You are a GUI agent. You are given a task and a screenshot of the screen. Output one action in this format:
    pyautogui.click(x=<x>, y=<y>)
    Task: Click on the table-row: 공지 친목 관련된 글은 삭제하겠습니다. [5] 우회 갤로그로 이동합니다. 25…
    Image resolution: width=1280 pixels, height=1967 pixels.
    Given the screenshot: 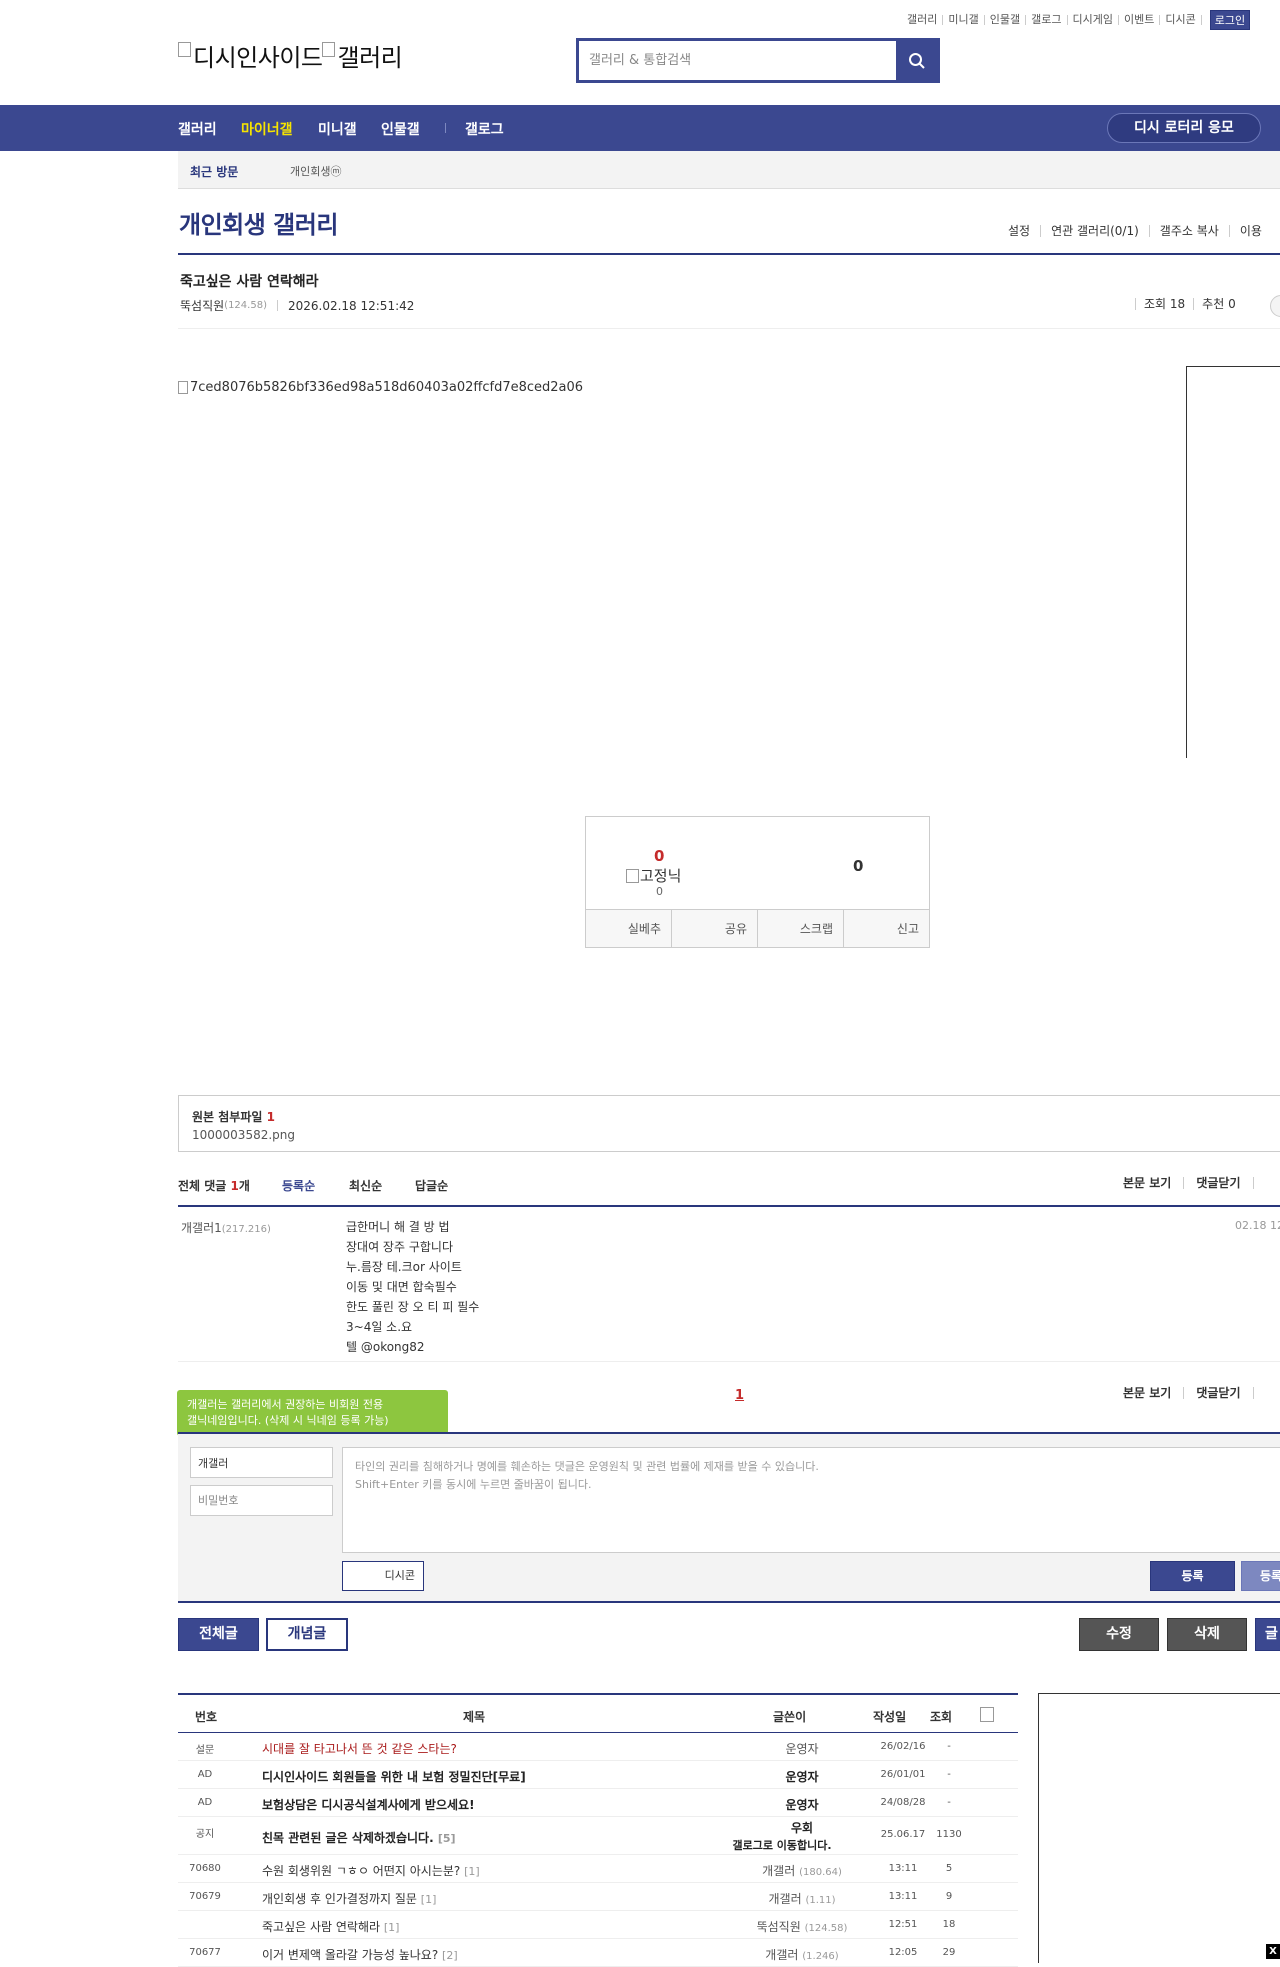 What is the action you would take?
    pyautogui.click(x=598, y=1836)
    